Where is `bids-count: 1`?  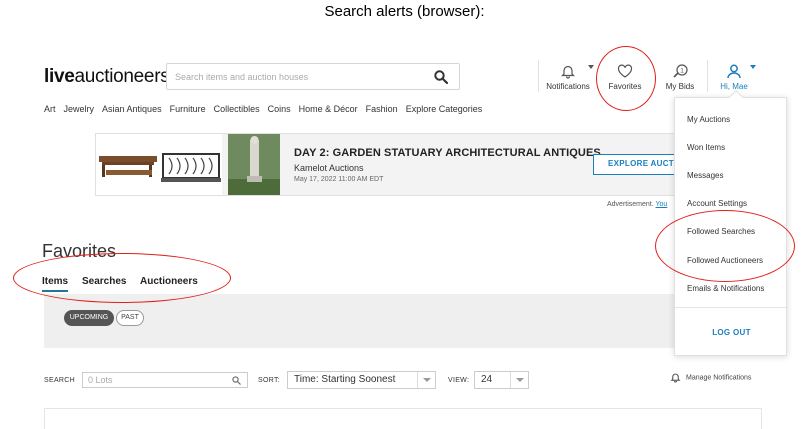 bids-count: 1 is located at coordinates (682, 71).